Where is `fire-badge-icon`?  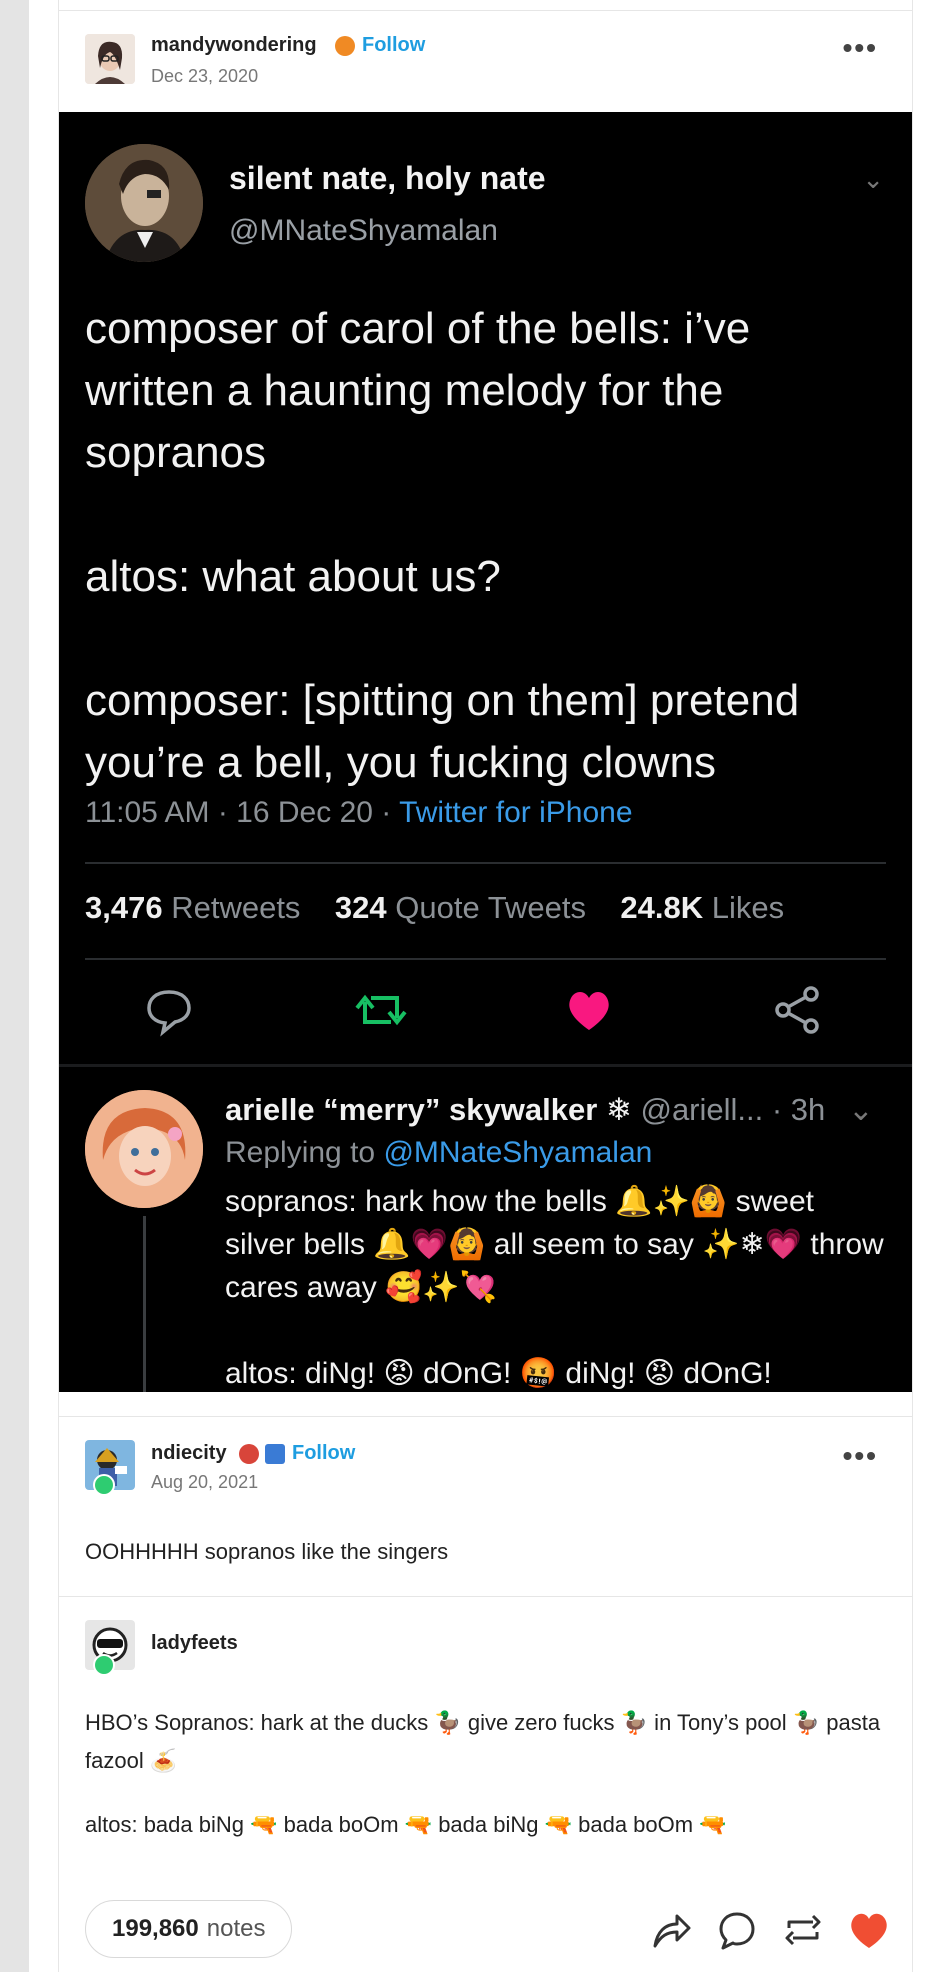
fire-badge-icon is located at coordinates (345, 46).